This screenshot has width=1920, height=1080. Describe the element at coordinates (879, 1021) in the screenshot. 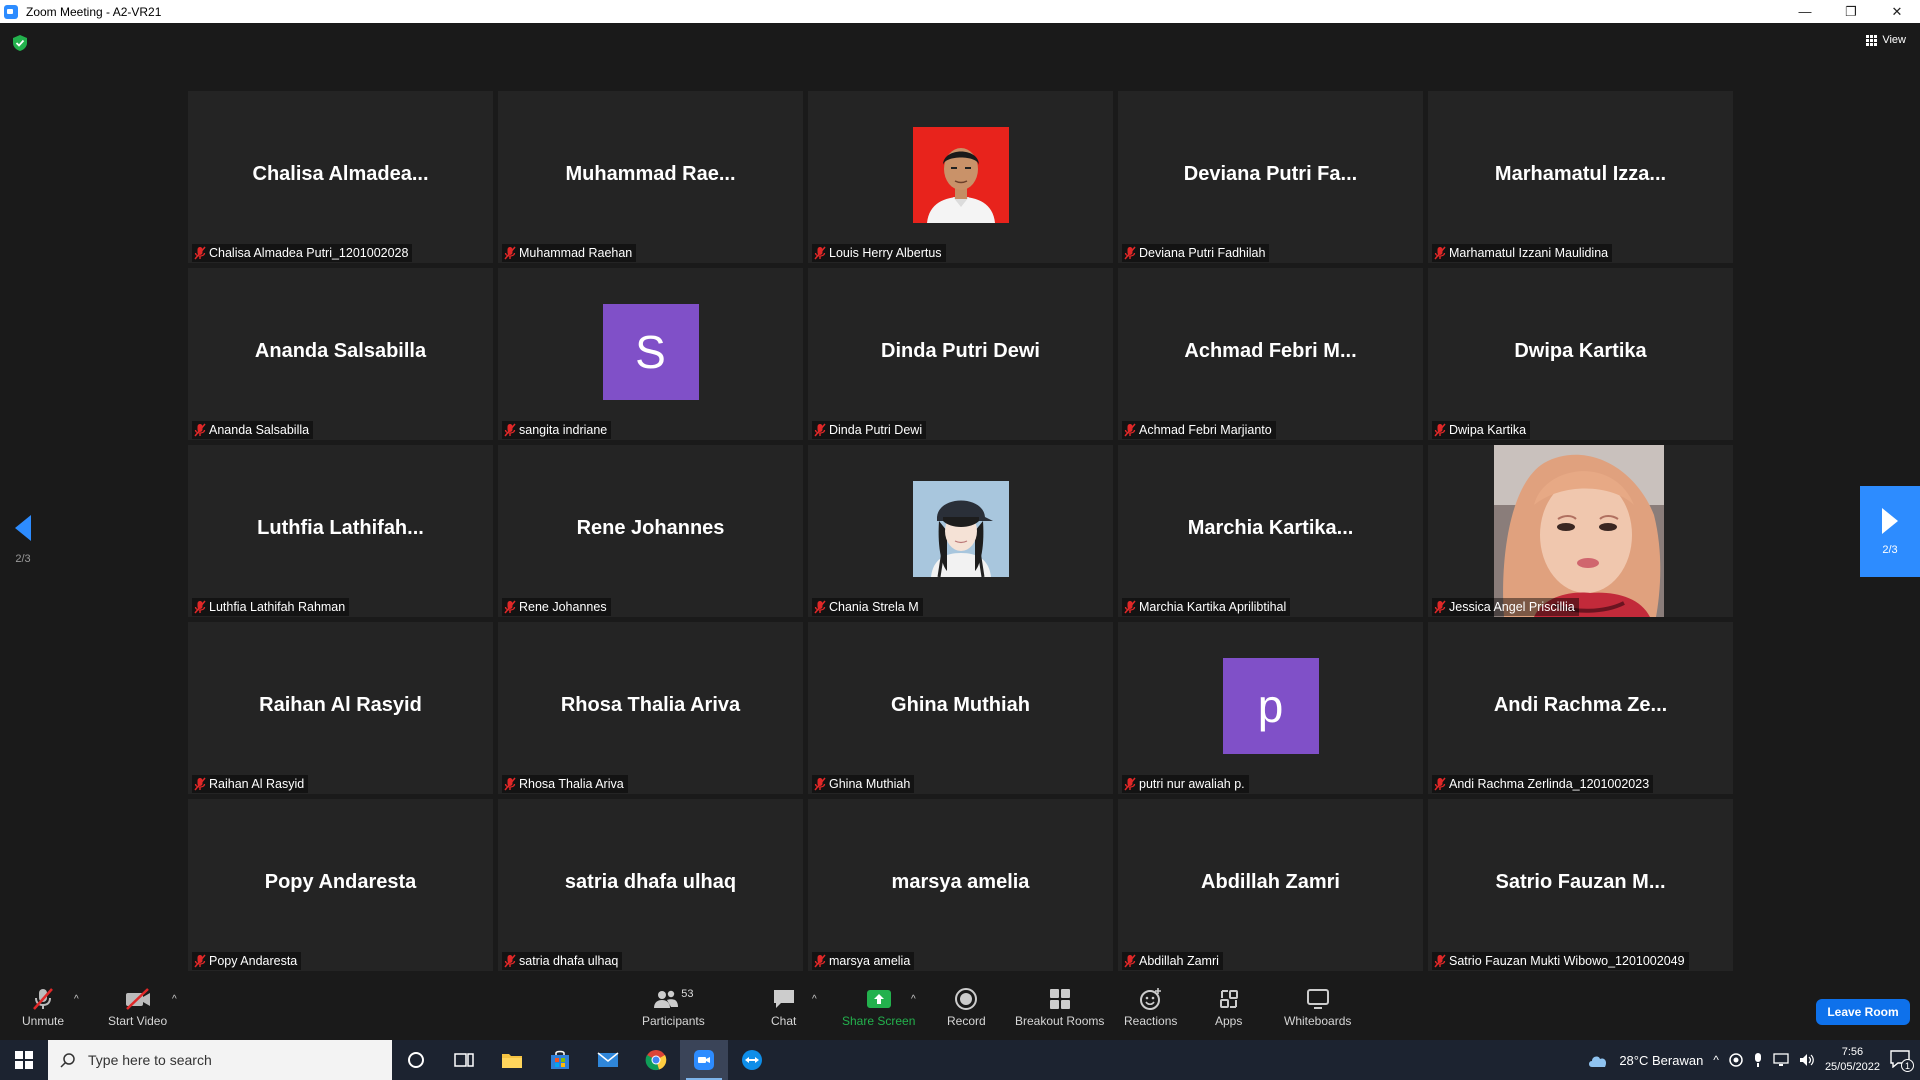

I see `share-screen-label: Share Screen` at that location.